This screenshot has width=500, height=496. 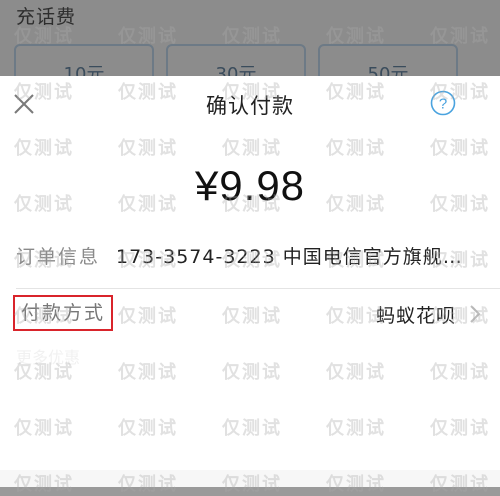 I want to click on faded-text: 更多优惠, so click(x=48, y=357).